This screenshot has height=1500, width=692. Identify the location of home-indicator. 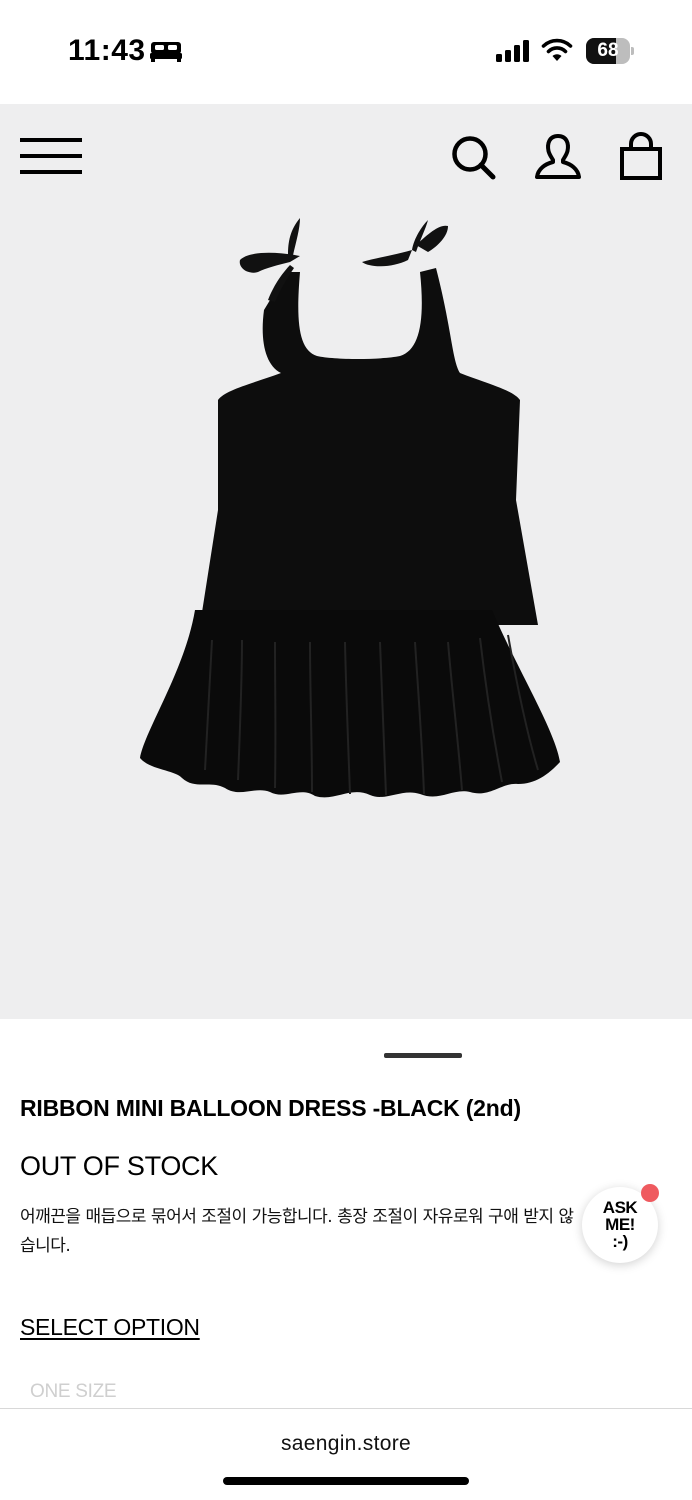
(346, 1481).